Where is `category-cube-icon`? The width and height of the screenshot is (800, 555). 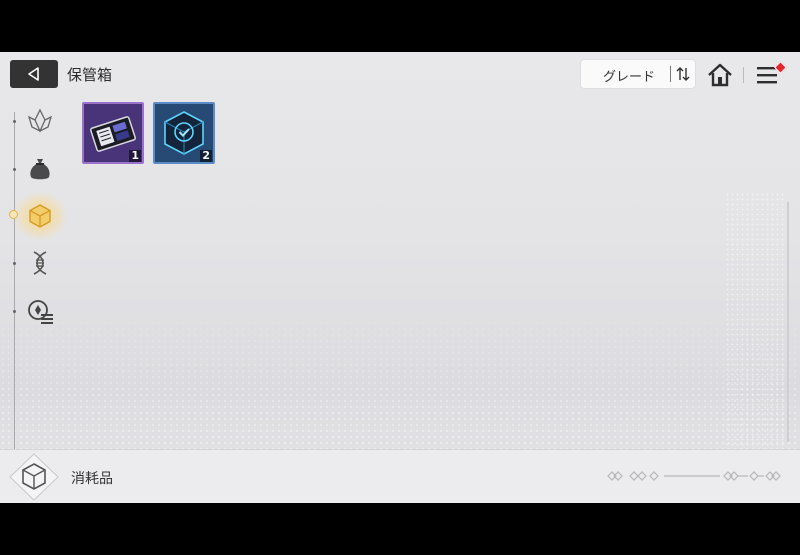
category-cube-icon is located at coordinates (34, 477).